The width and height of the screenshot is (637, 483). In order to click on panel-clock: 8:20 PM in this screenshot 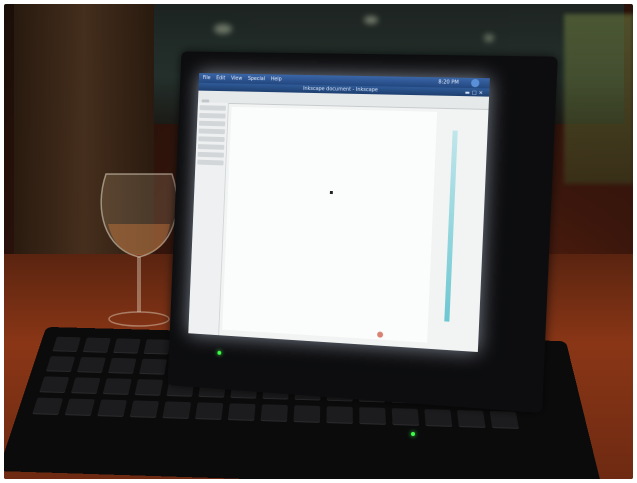, I will do `click(448, 82)`.